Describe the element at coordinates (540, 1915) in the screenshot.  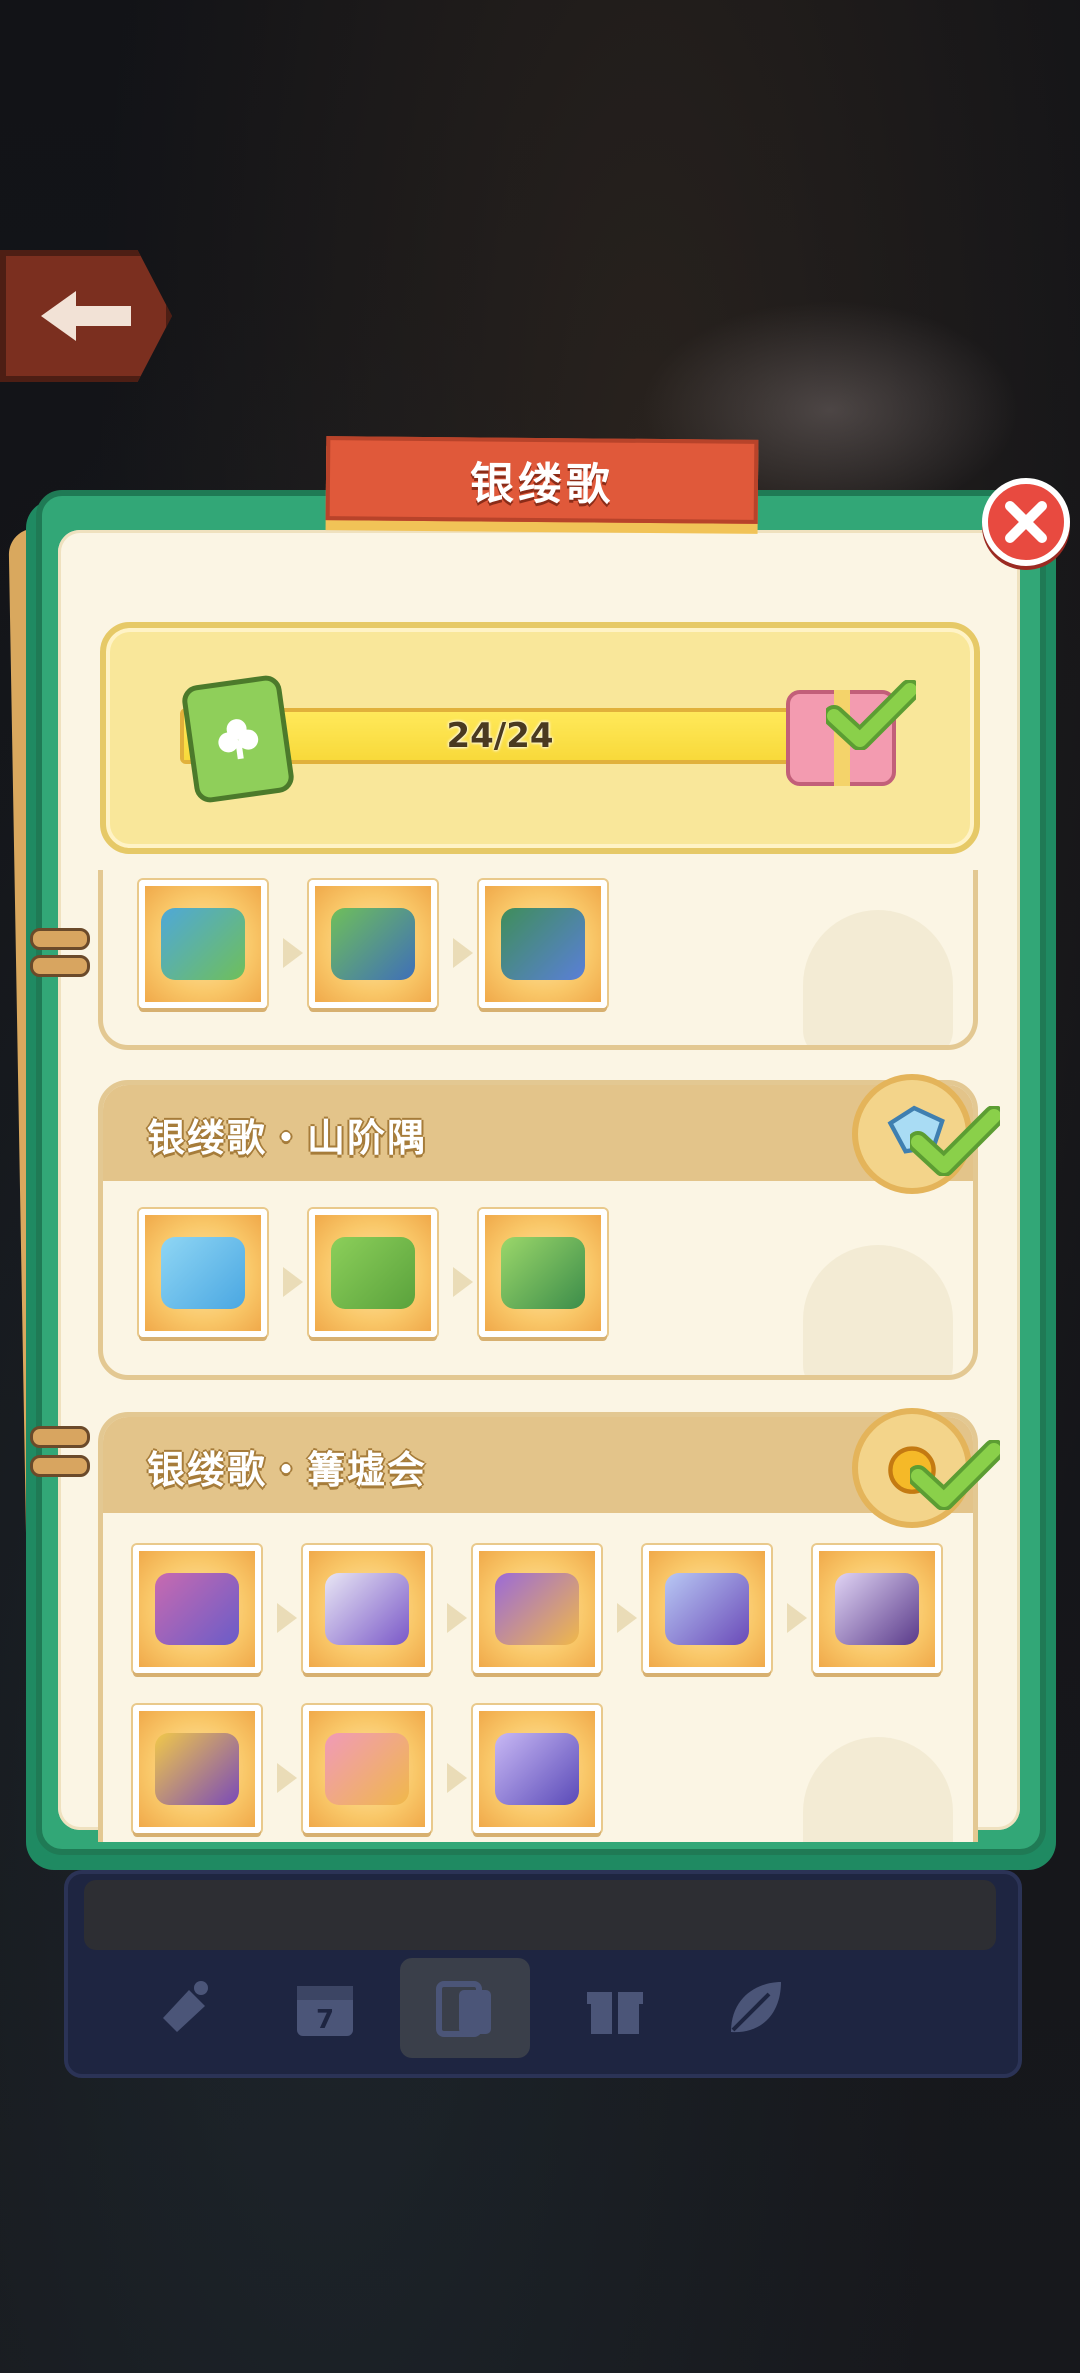
I see `tab-bar-top-strip` at that location.